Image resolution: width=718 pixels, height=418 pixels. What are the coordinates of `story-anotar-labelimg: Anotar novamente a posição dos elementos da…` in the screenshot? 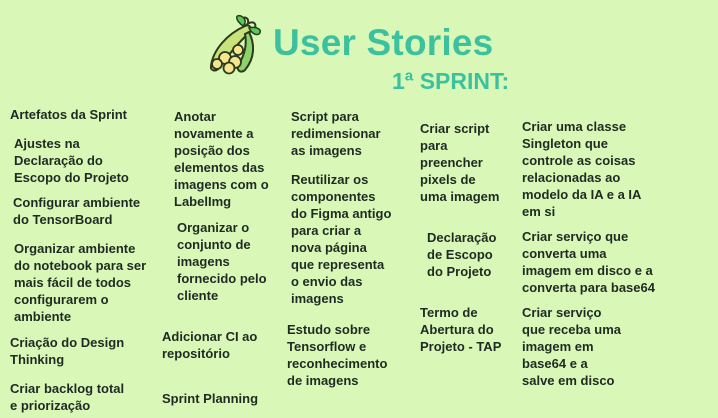 It's located at (221, 159).